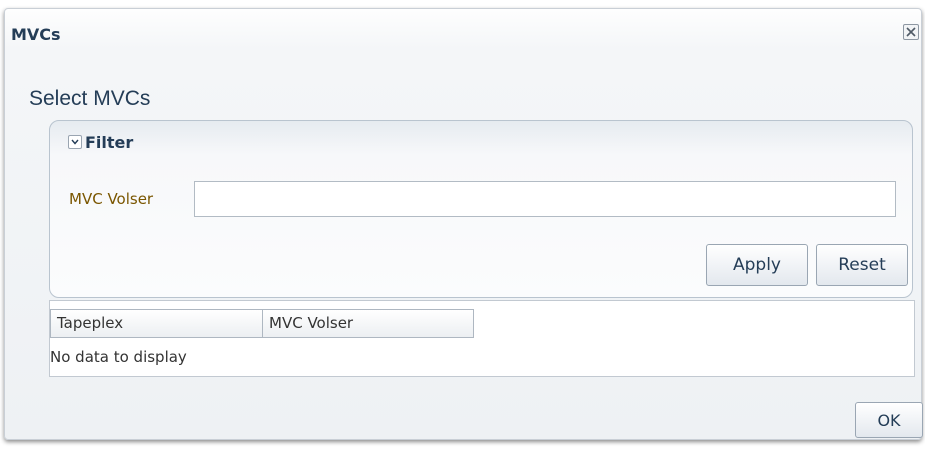 The image size is (925, 449). I want to click on close-icon, so click(911, 32).